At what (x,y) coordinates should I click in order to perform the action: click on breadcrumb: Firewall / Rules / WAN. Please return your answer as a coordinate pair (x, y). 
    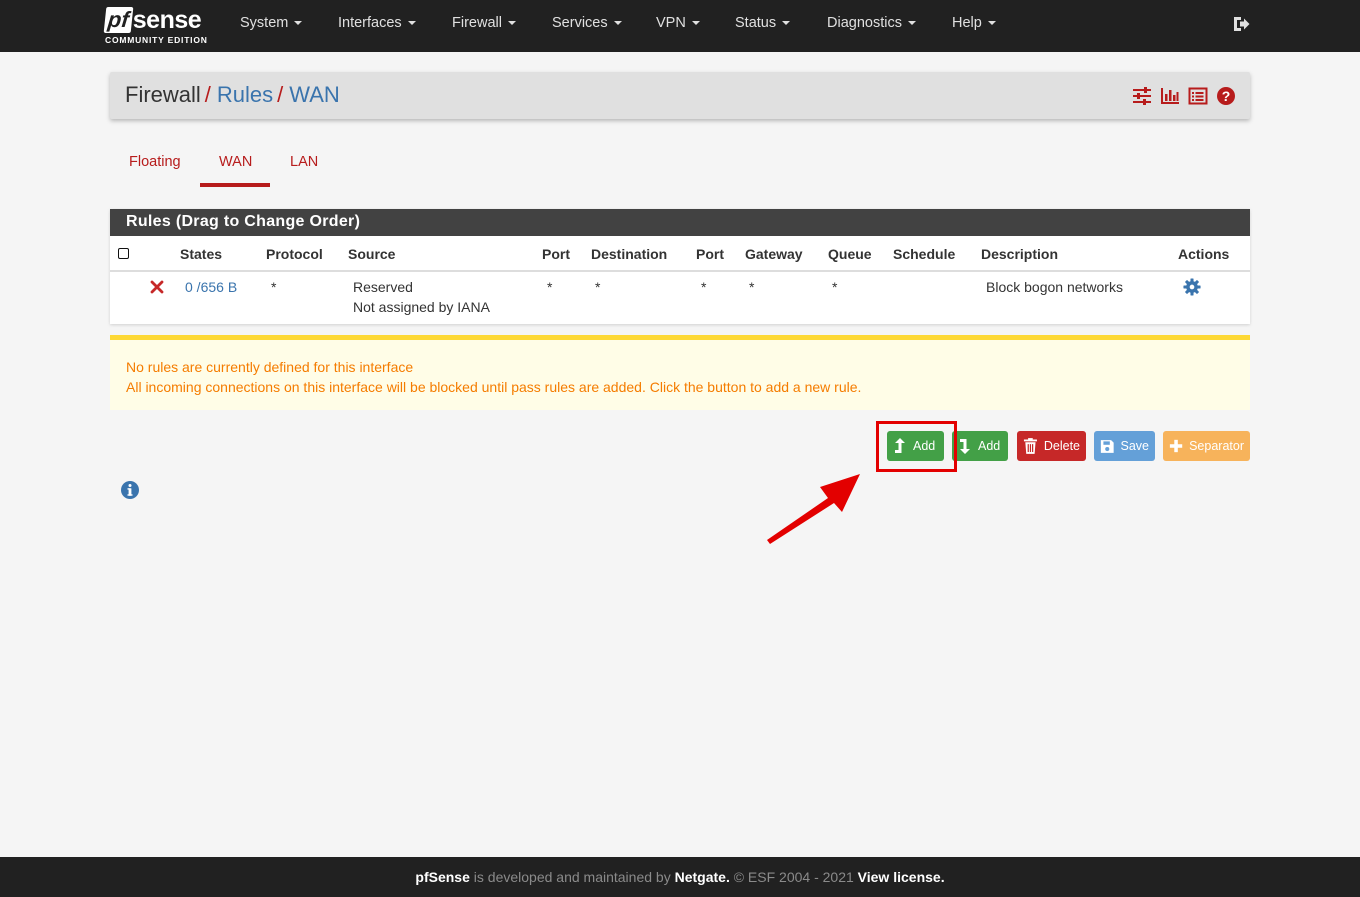
    Looking at the image, I should click on (232, 95).